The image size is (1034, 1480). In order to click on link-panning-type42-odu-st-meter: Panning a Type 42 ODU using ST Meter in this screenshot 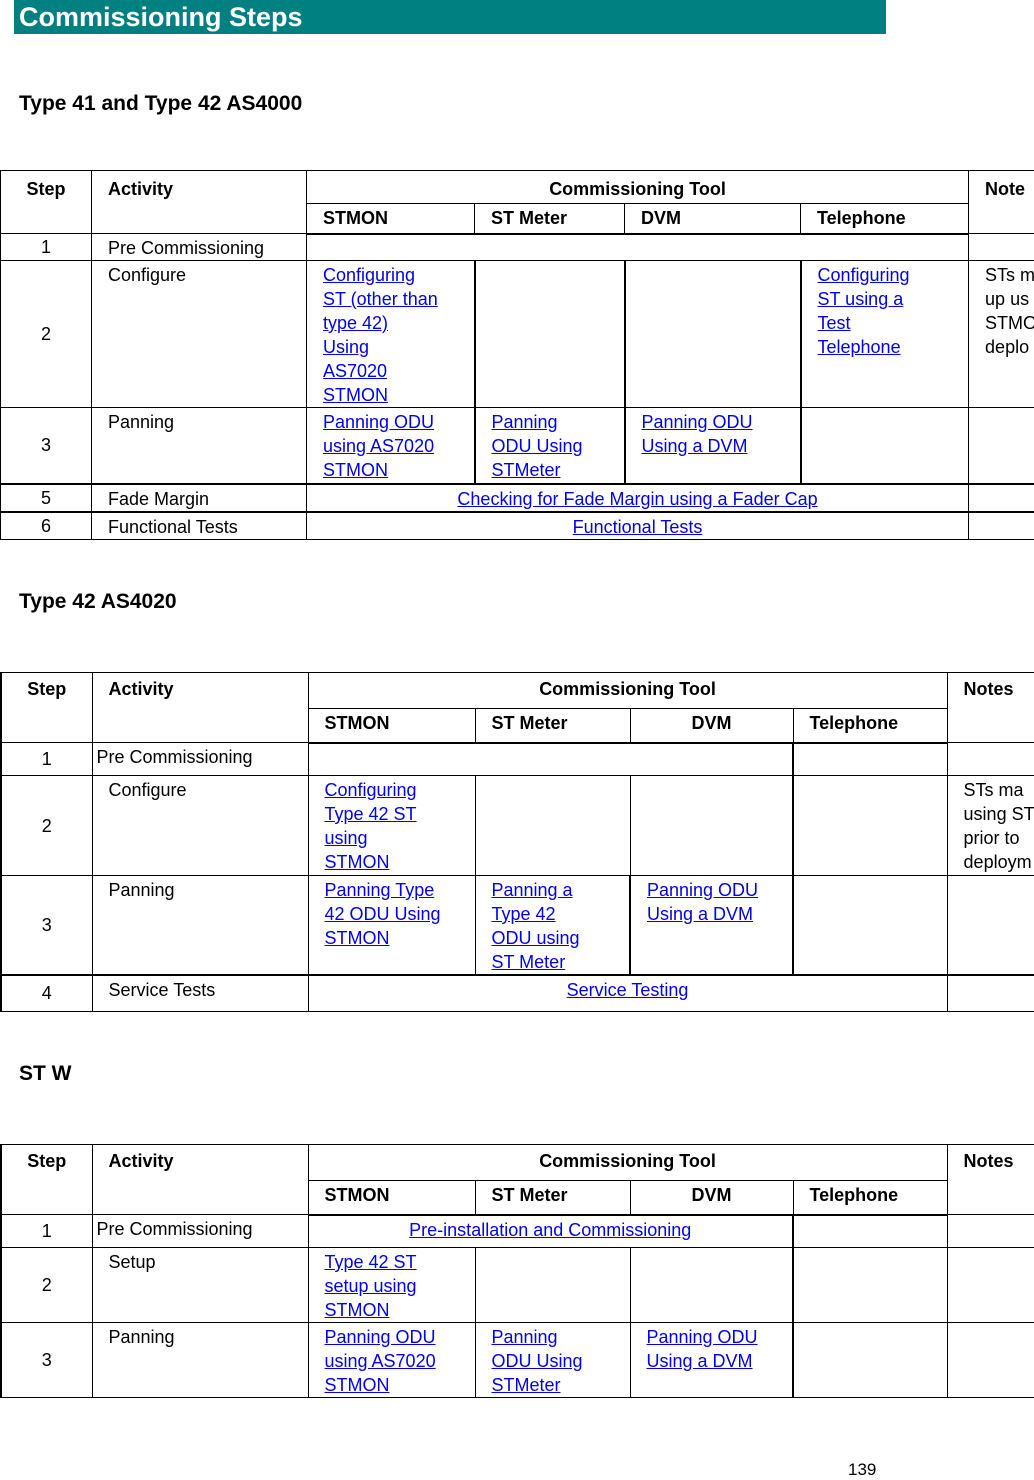, I will do `click(536, 926)`.